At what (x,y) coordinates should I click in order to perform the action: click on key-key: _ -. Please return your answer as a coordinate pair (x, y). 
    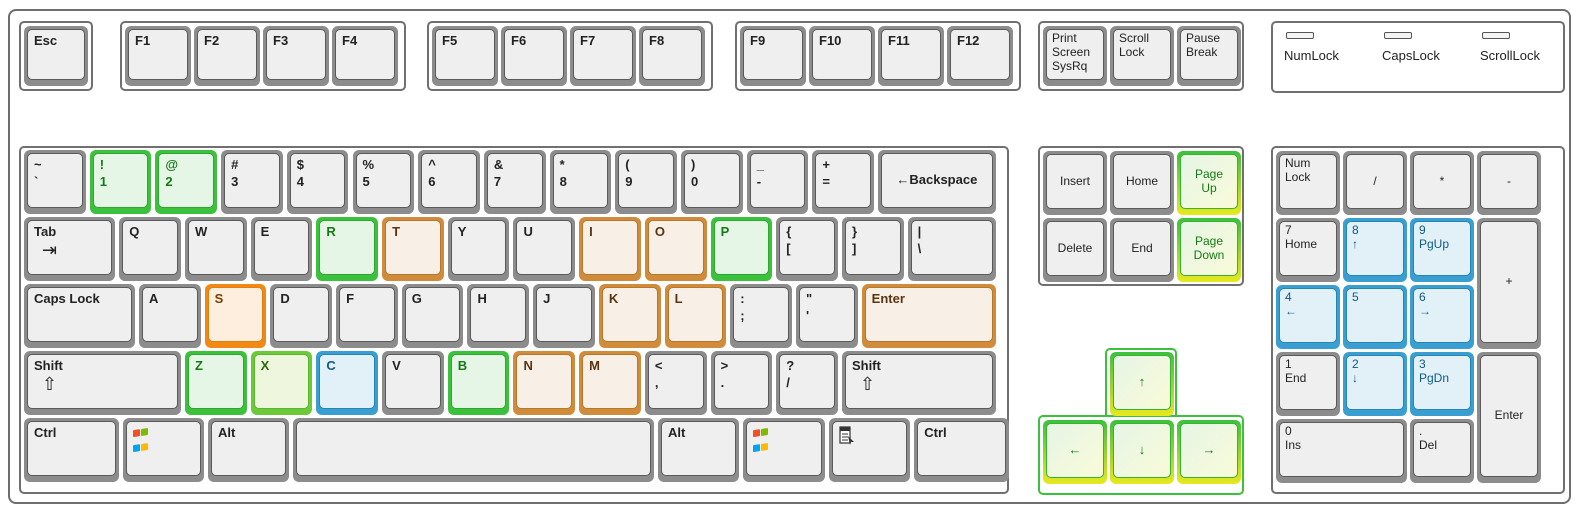
    Looking at the image, I should click on (777, 182).